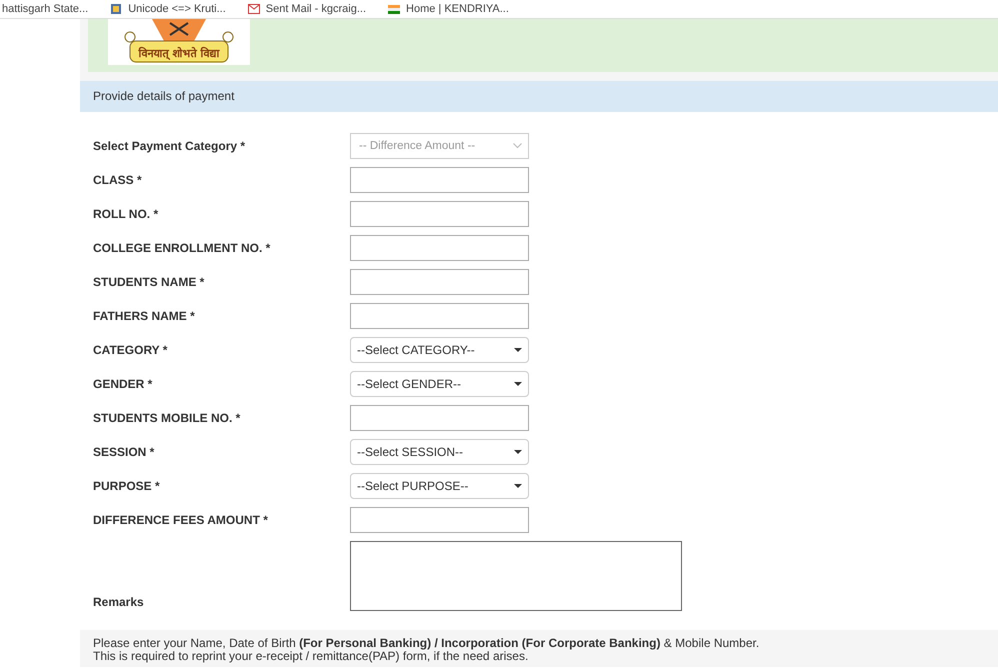 This screenshot has height=671, width=998. I want to click on note-text: Please enter your Name, Date of Birth (For Personal Banking) / Incorporation (For Corporate Banking) & Mobile Number., so click(426, 643).